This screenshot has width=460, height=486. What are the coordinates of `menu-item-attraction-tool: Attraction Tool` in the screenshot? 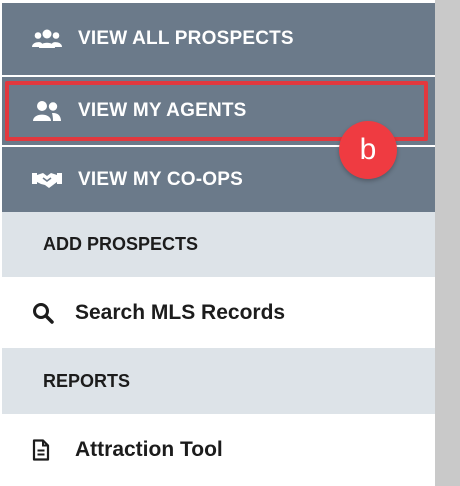 It's located at (218, 450).